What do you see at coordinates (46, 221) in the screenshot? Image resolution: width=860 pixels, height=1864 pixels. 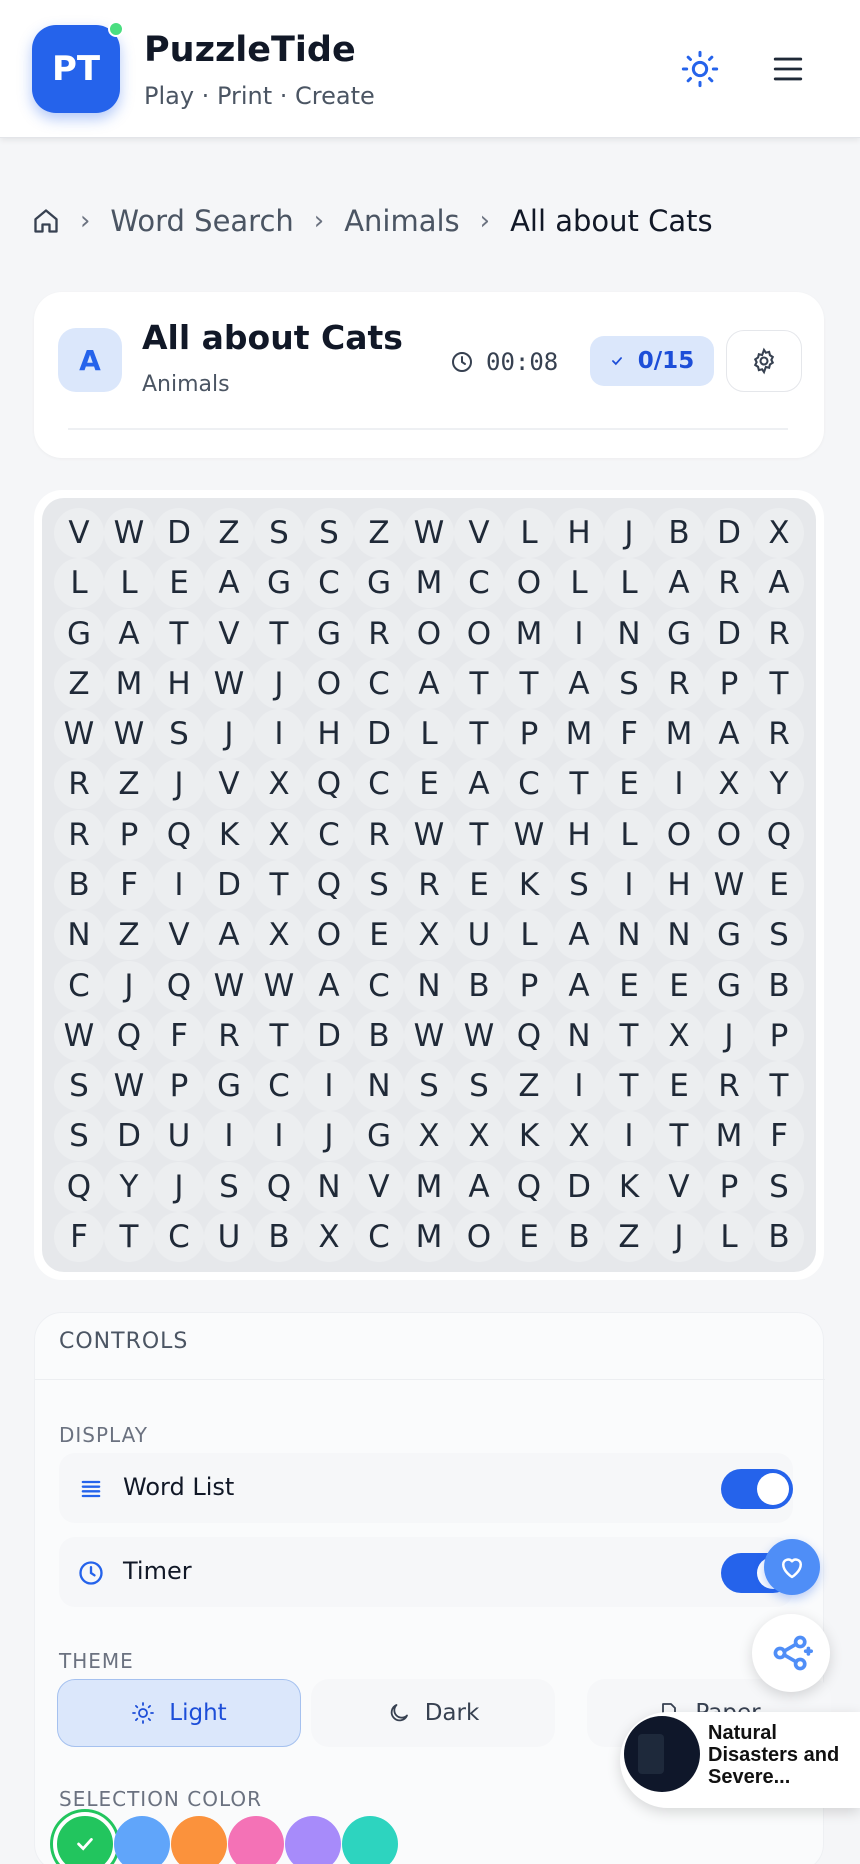 I see `home-icon` at bounding box center [46, 221].